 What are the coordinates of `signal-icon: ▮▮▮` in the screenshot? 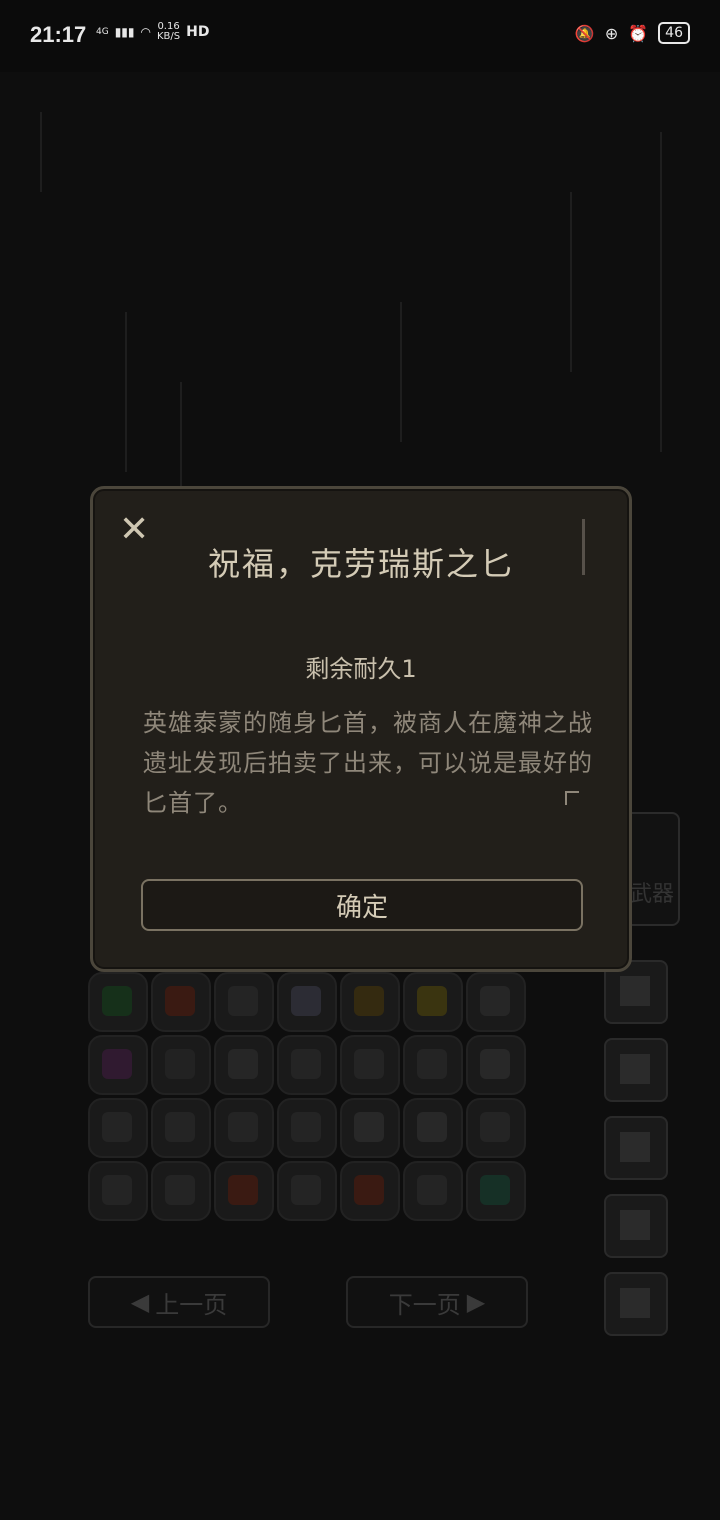 It's located at (124, 32).